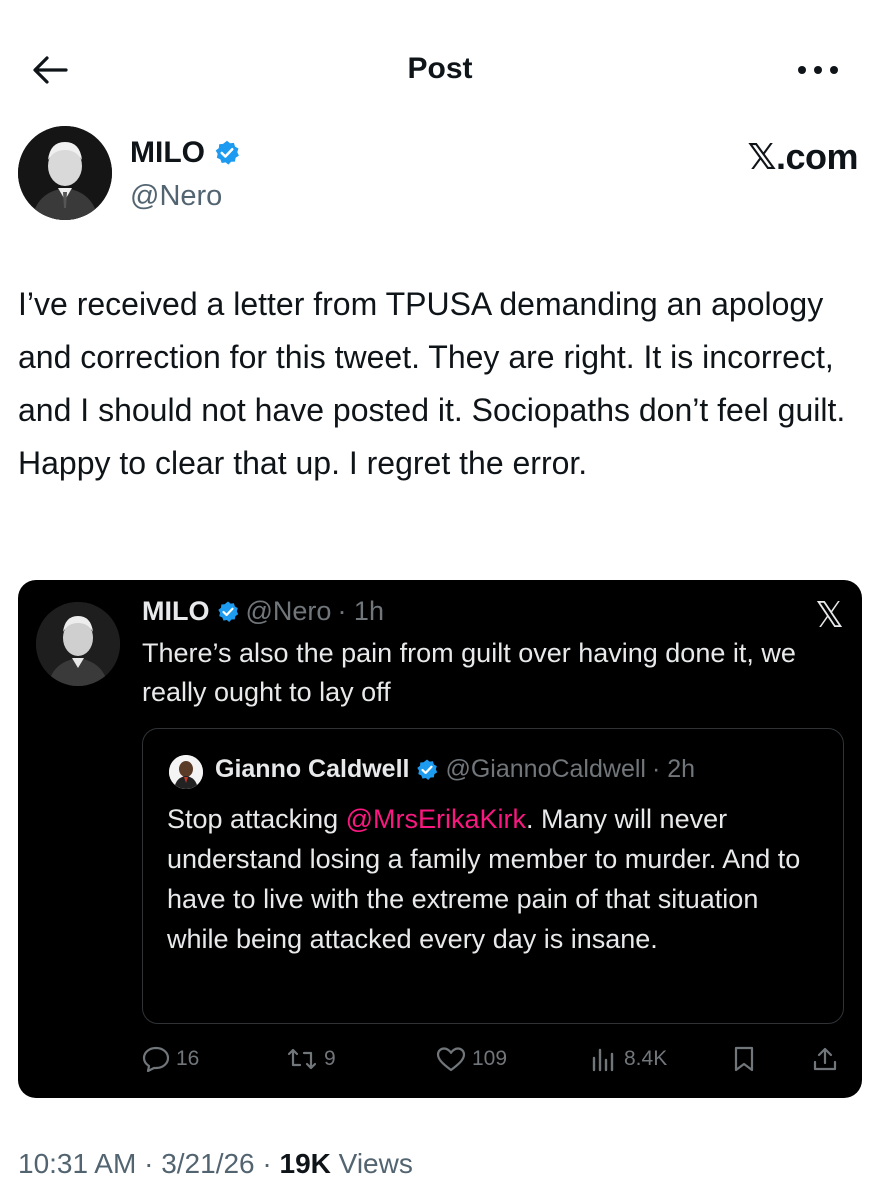  I want to click on quoted-author-handle: @GiannoCaldwell, so click(545, 769).